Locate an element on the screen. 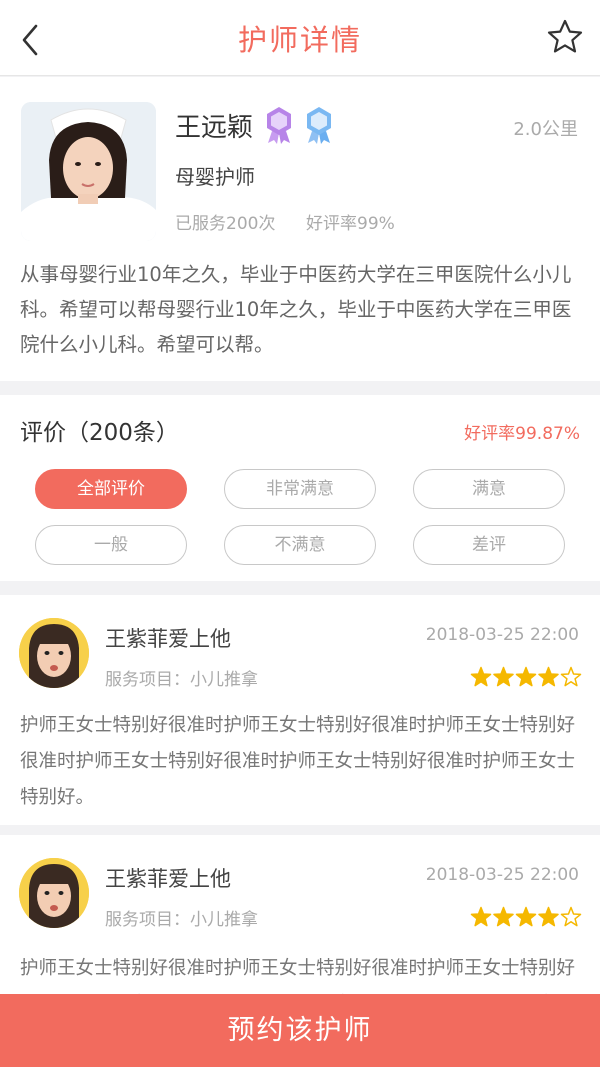 The height and width of the screenshot is (1067, 600). distance-label: 2.0公里 is located at coordinates (545, 129).